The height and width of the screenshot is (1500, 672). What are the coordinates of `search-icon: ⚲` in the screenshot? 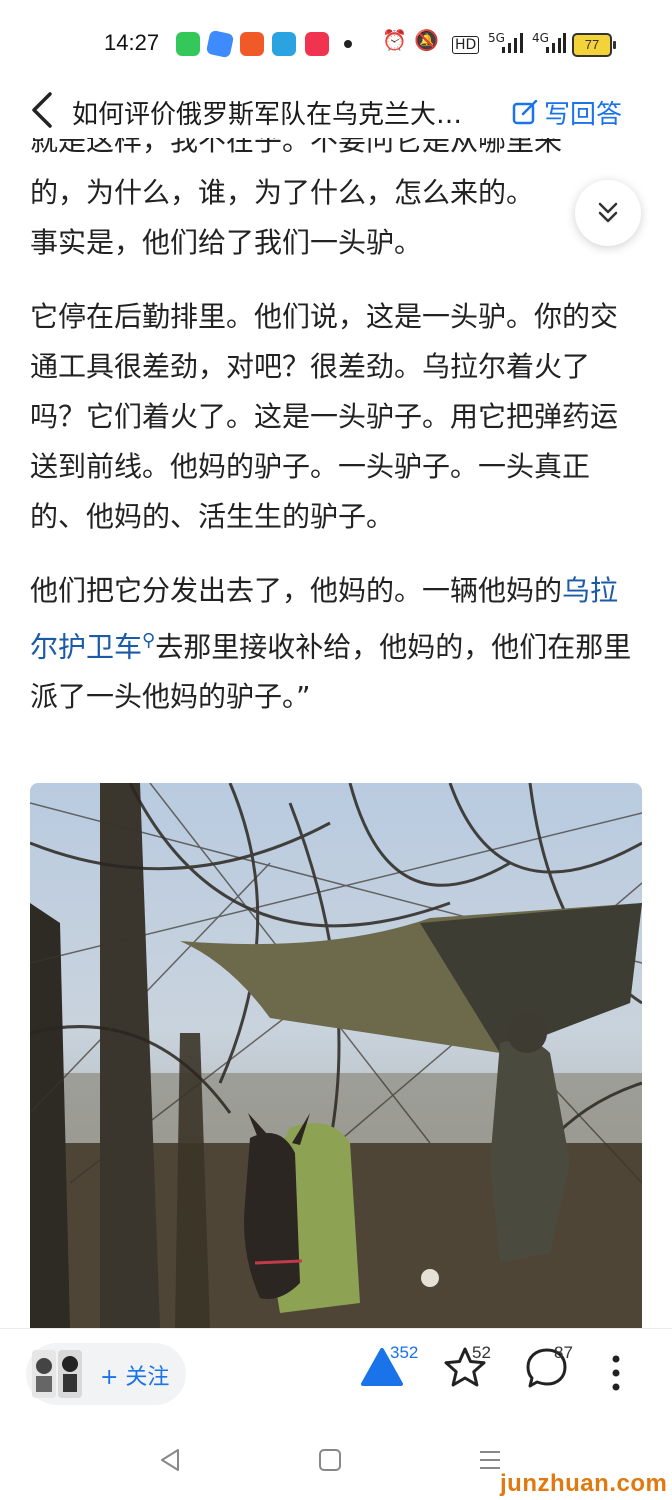 It's located at (148, 640).